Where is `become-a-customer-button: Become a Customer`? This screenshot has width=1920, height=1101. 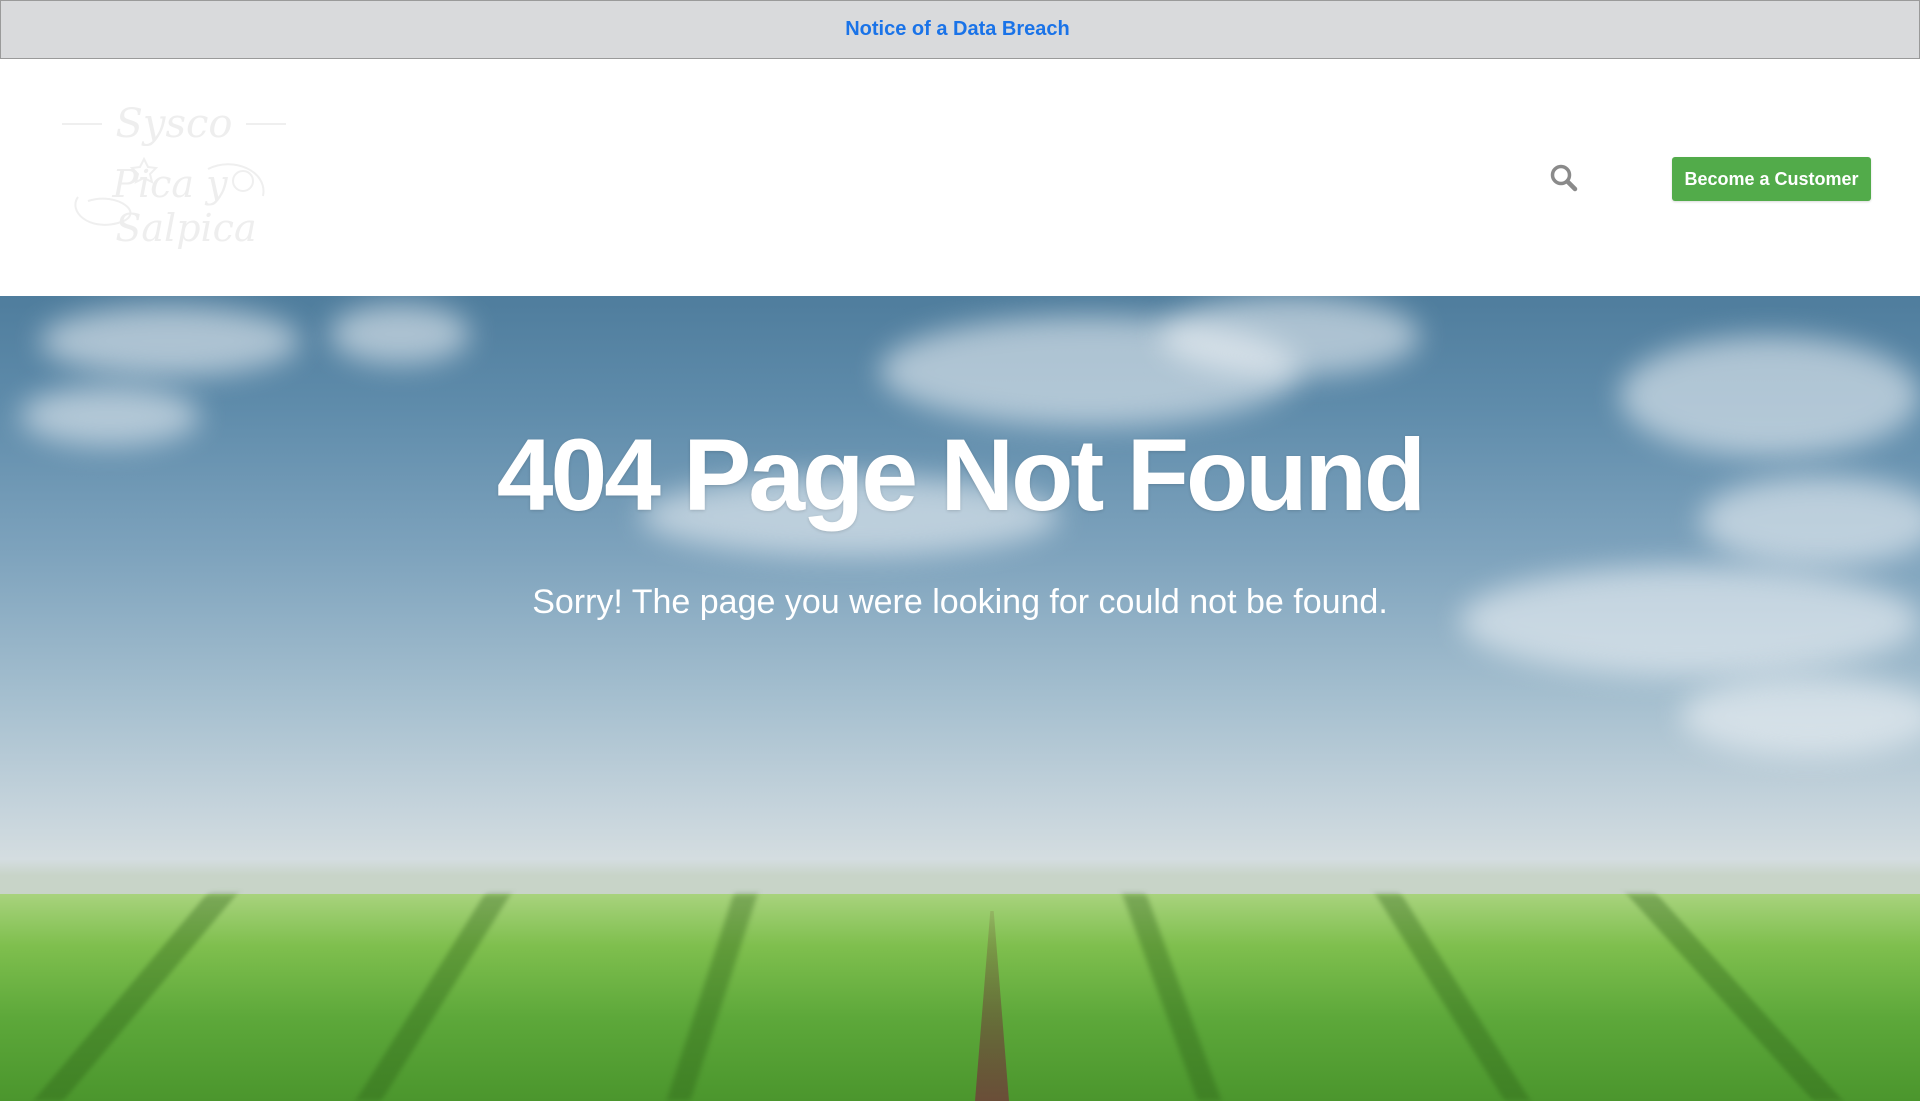
become-a-customer-button: Become a Customer is located at coordinates (1771, 179).